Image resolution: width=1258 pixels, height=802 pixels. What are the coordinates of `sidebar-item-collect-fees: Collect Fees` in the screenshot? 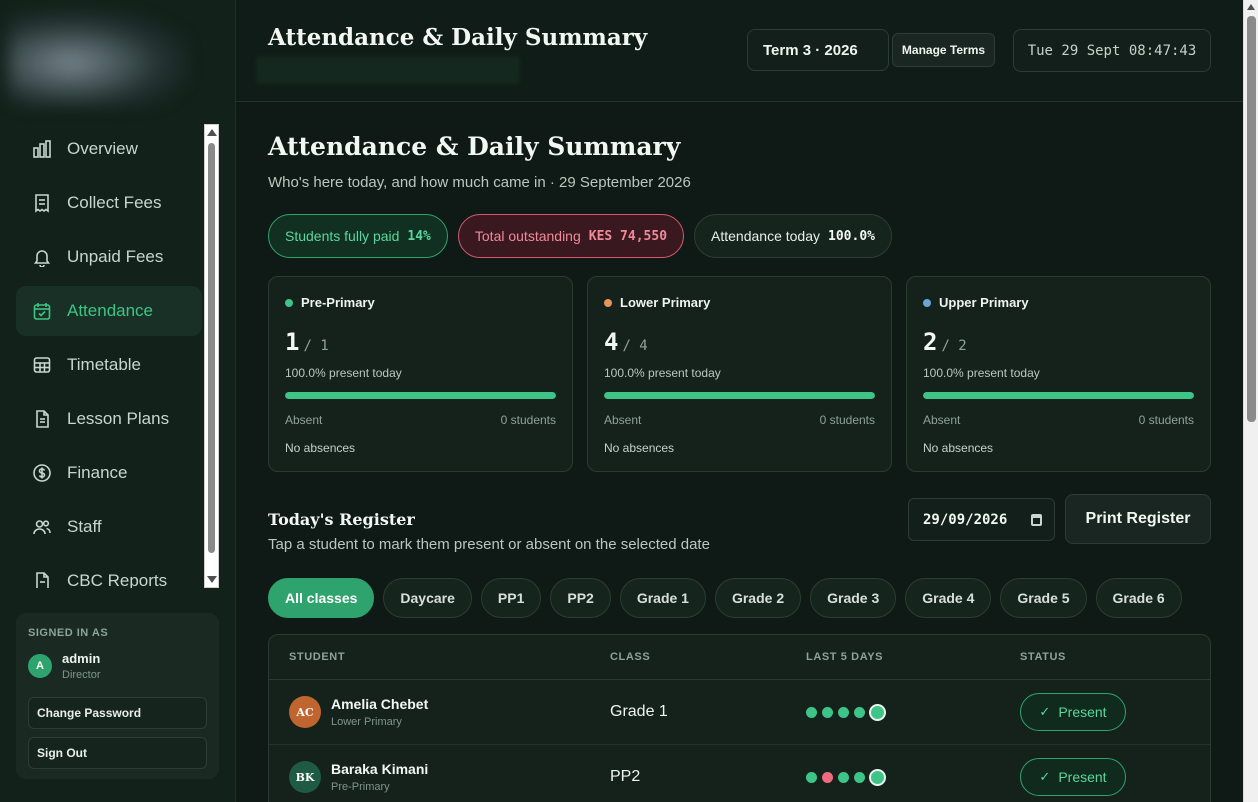 It's located at (109, 203).